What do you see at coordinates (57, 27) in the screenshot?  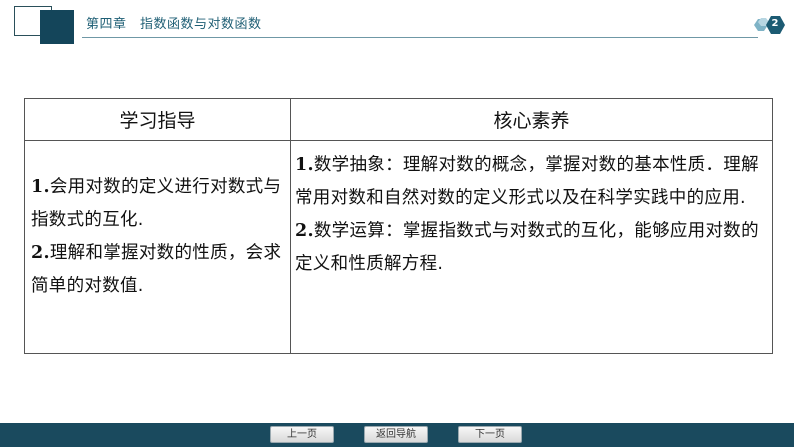 I see `header-decor-block` at bounding box center [57, 27].